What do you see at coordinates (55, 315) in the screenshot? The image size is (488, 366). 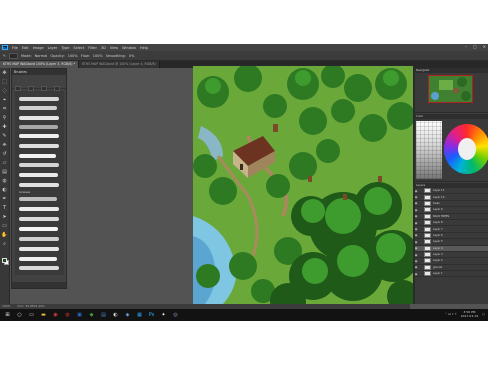 I see `browser-icon: ◉` at bounding box center [55, 315].